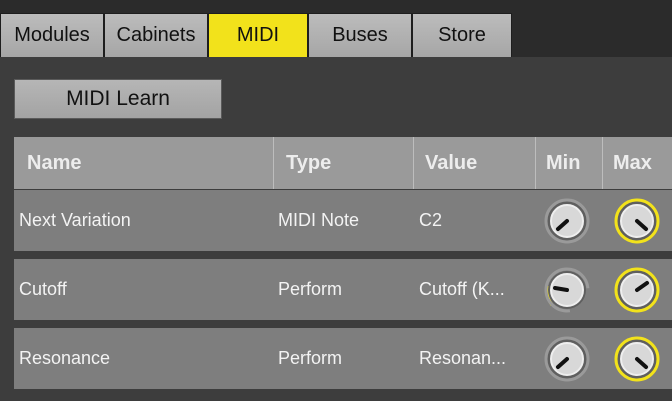 This screenshot has width=672, height=401. What do you see at coordinates (319, 220) in the screenshot?
I see `row-type: MIDI Note` at bounding box center [319, 220].